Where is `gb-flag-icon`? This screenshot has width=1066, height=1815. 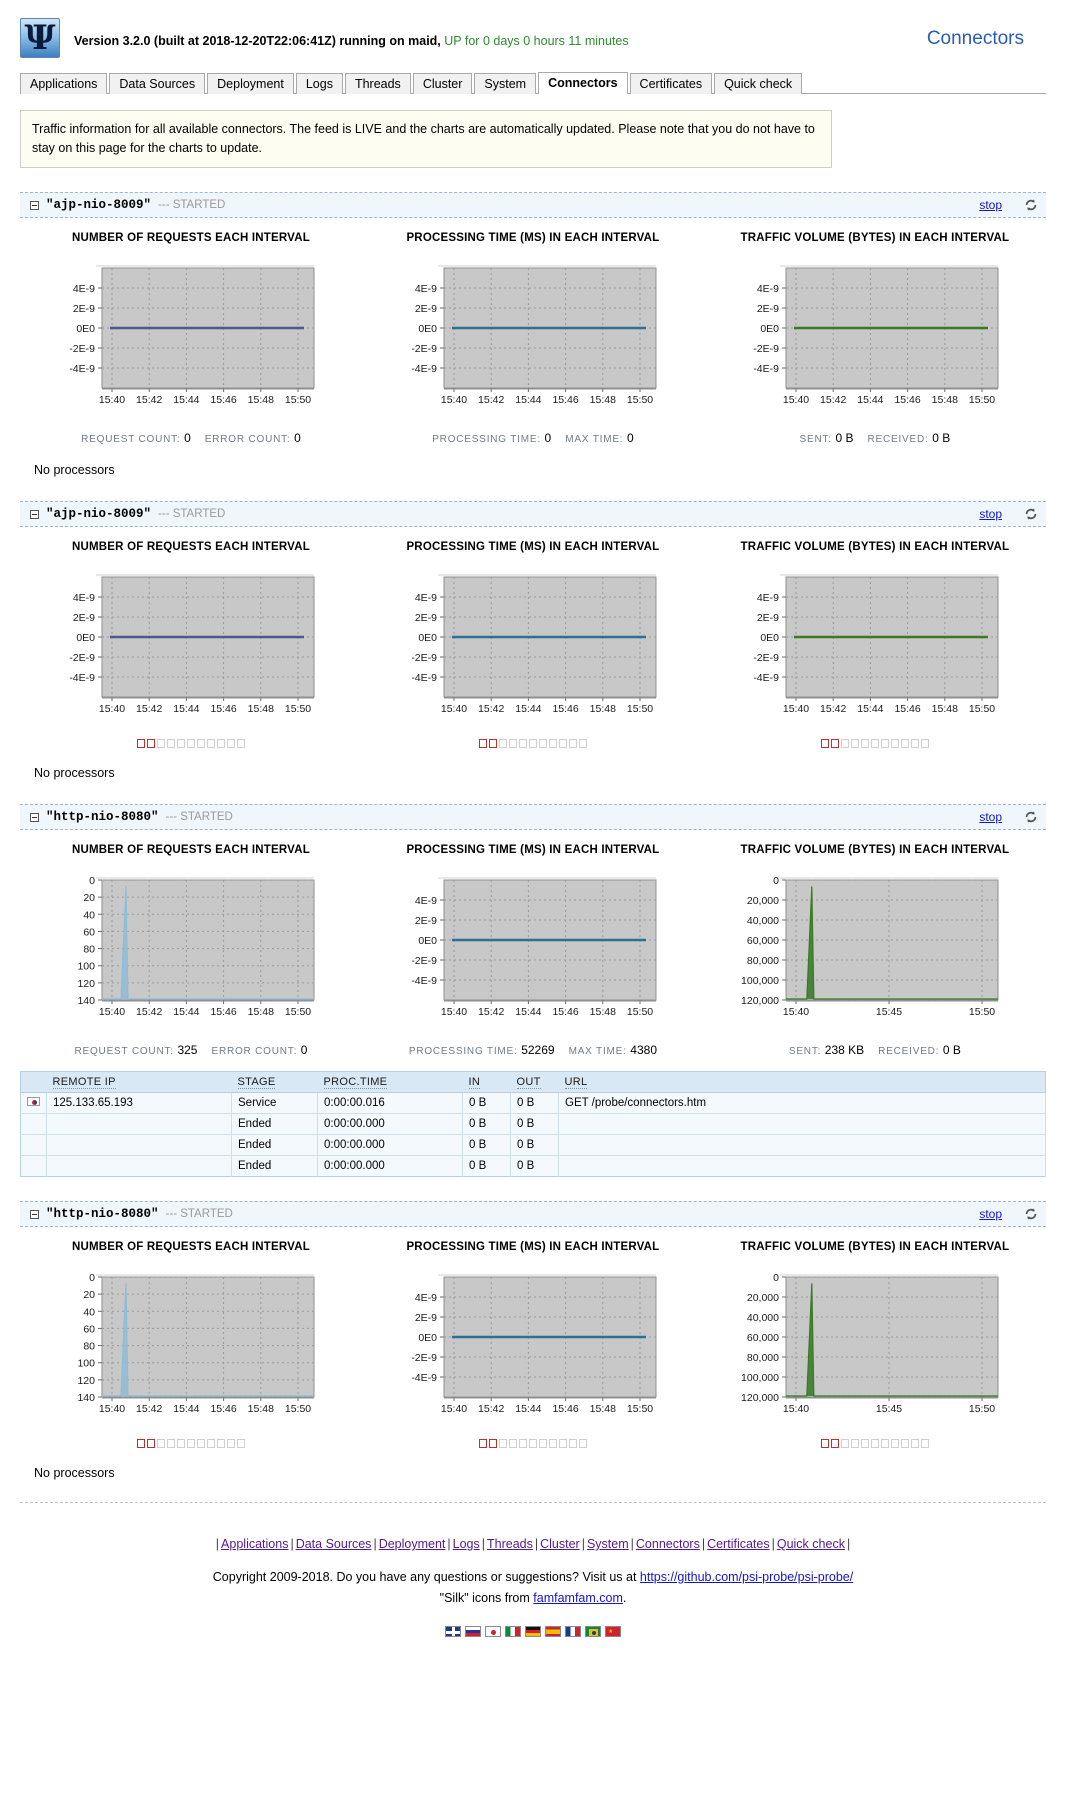 gb-flag-icon is located at coordinates (453, 1631).